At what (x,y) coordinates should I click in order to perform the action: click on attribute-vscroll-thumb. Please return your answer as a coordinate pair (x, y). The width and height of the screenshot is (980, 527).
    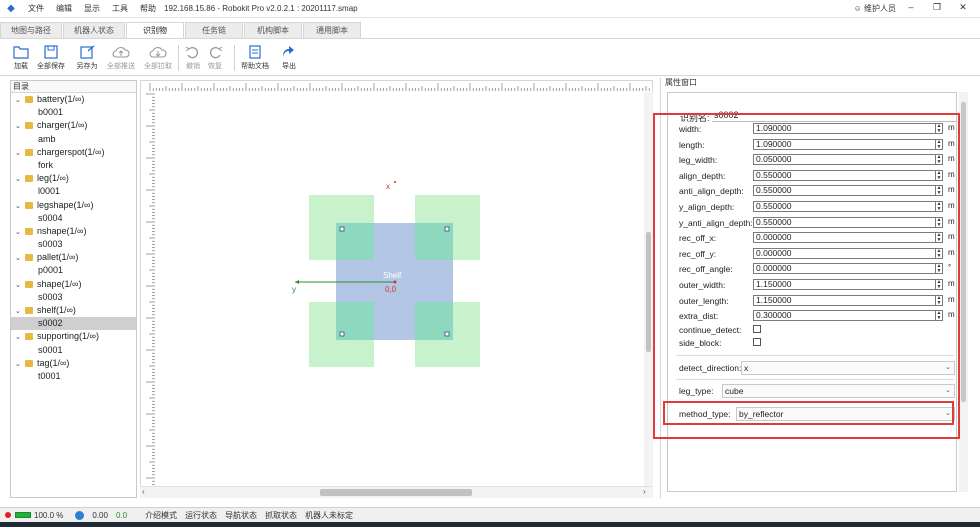
    Looking at the image, I should click on (963, 252).